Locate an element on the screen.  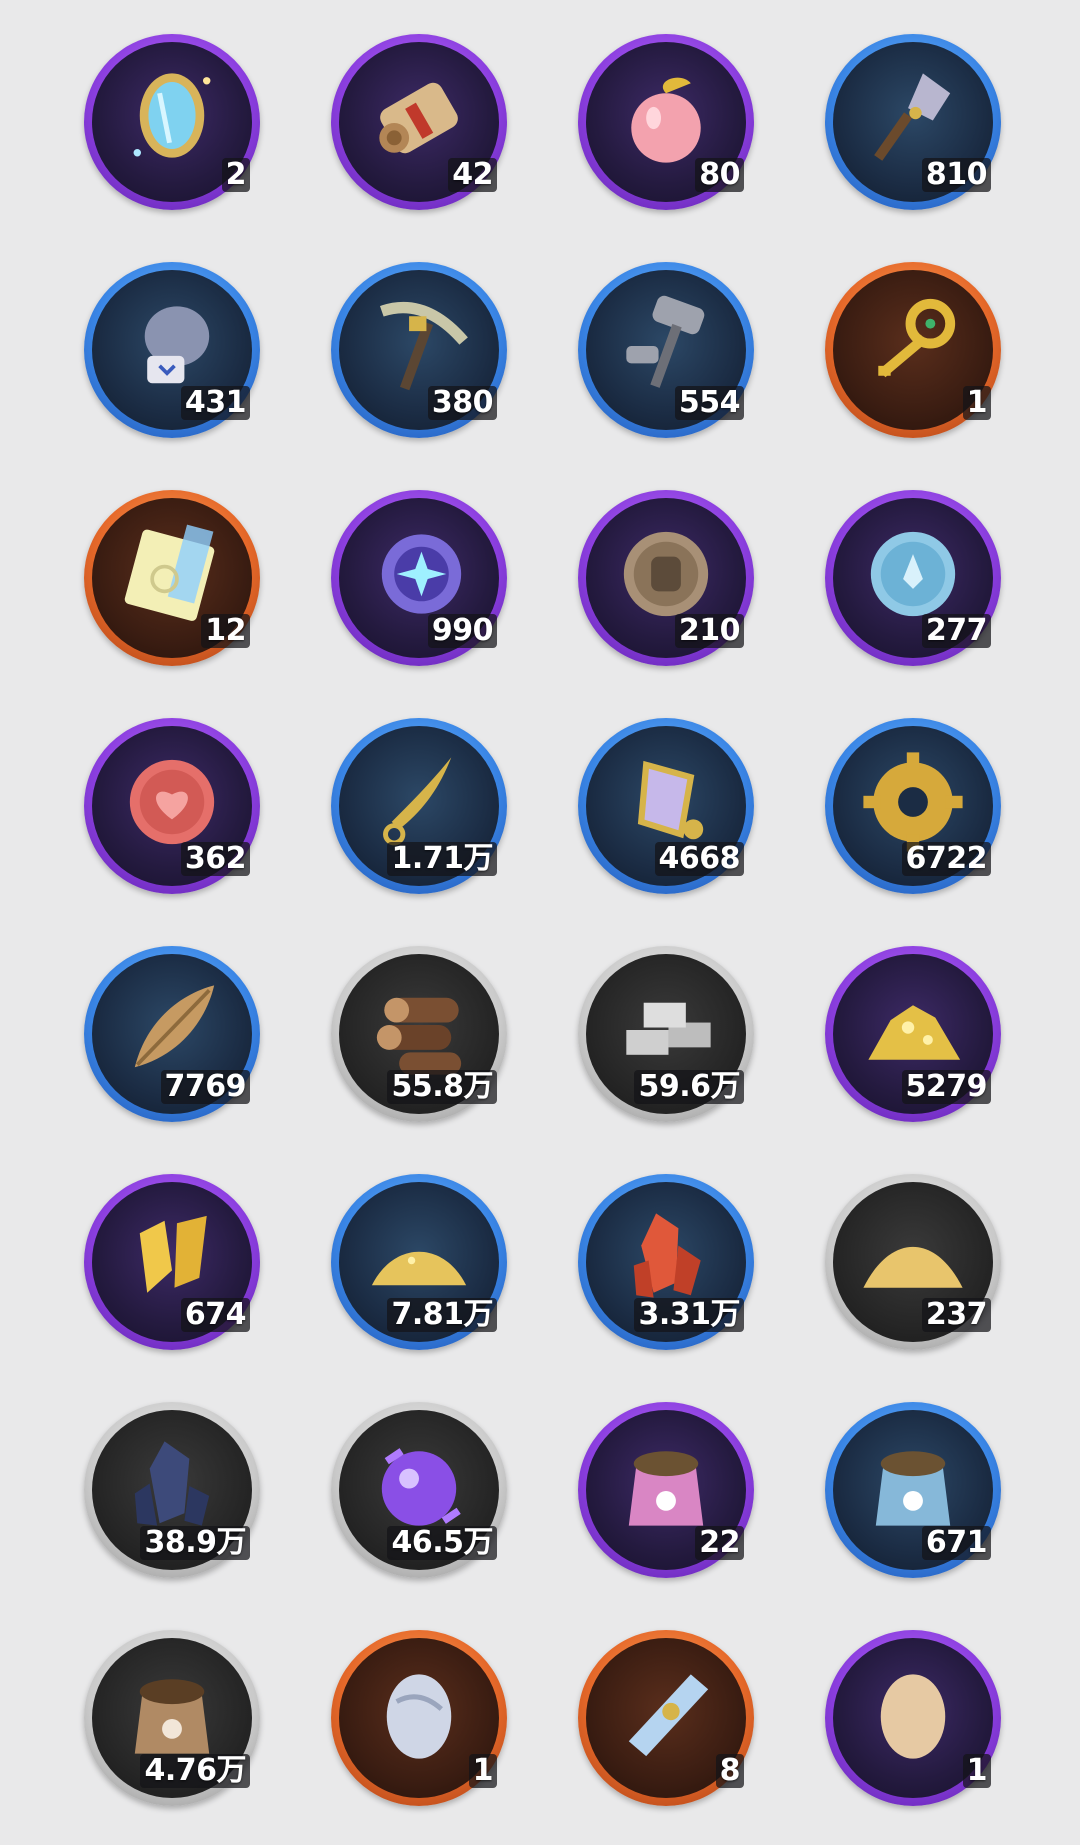
item-count-badge: 277 is located at coordinates (956, 631).